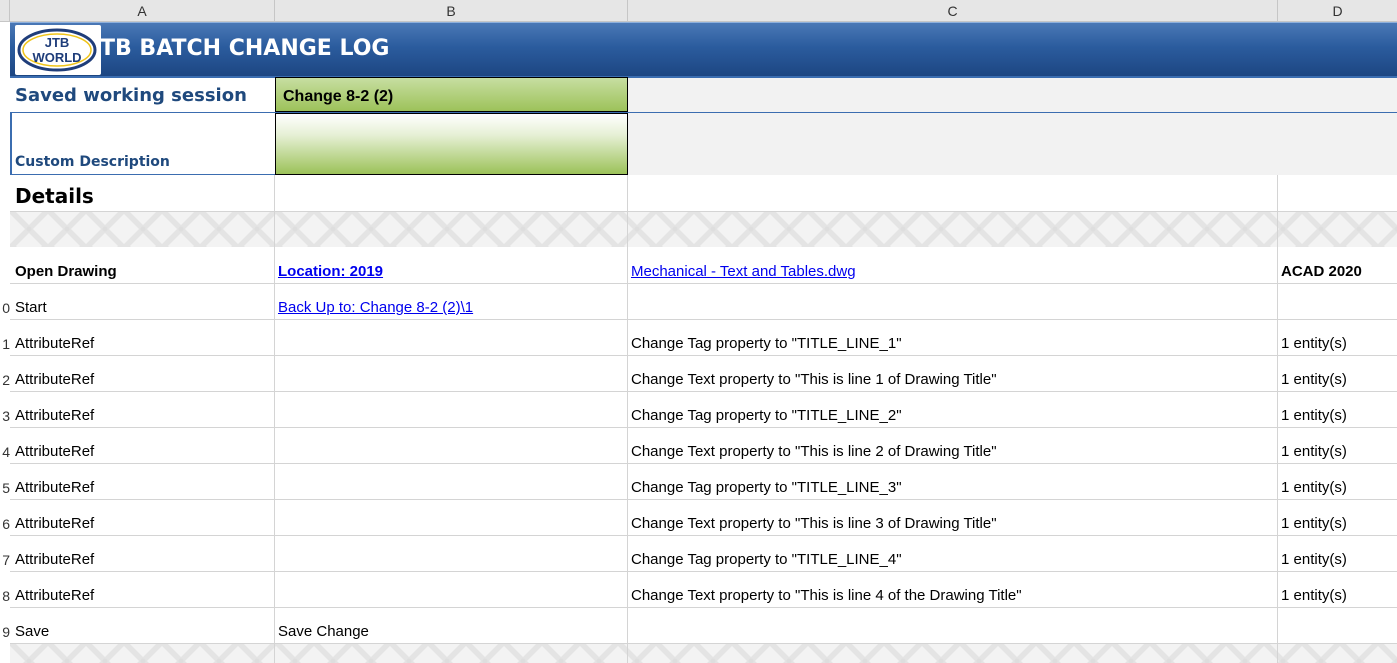 The width and height of the screenshot is (1397, 663). What do you see at coordinates (764, 344) in the screenshot?
I see `change-description: Change Tag property to "TITLE_LINE_1"` at bounding box center [764, 344].